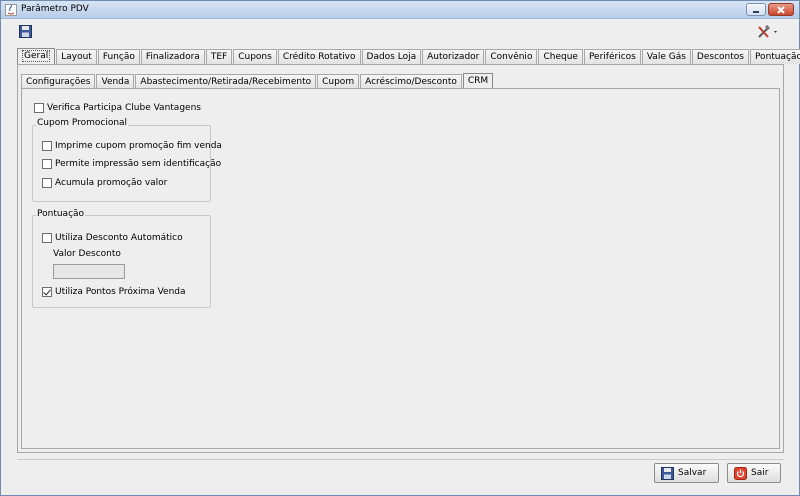 The height and width of the screenshot is (496, 800). Describe the element at coordinates (111, 182) in the screenshot. I see `acumula-promocao-label: Acumula promoção valor` at that location.